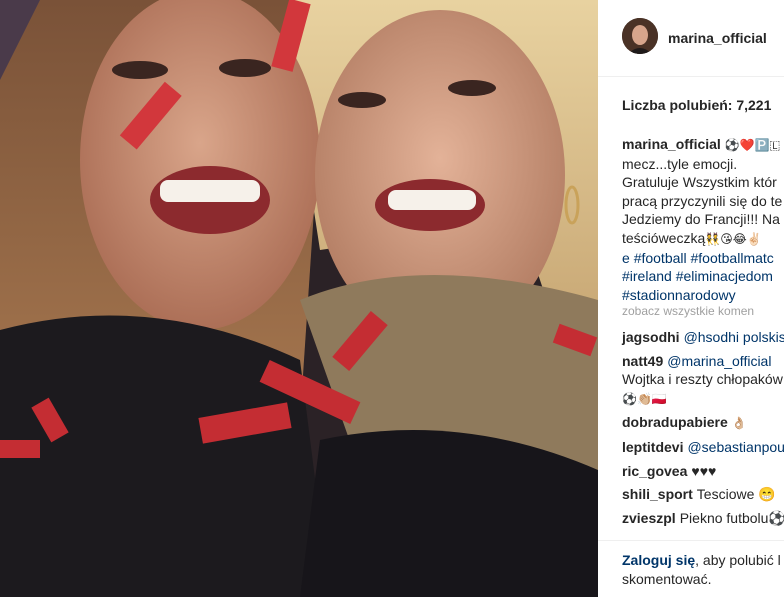 Image resolution: width=784 pixels, height=597 pixels. I want to click on caption-line: Jedziemy do Francji!!! Na, so click(701, 219).